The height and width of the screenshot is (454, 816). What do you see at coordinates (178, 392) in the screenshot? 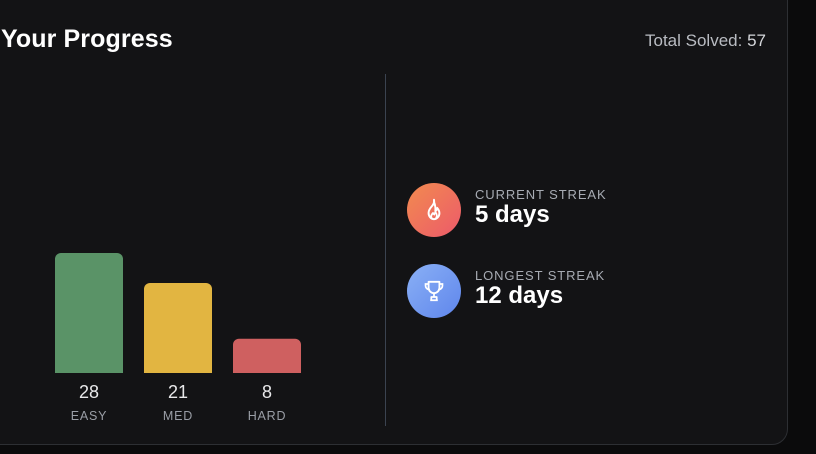
I see `bar-value-med: 21` at bounding box center [178, 392].